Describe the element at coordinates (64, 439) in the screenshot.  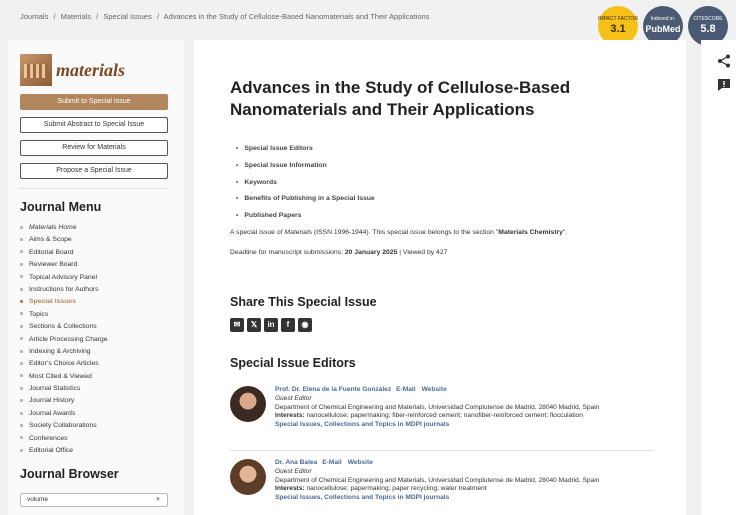
I see `menu-item-conferences: Conferences` at that location.